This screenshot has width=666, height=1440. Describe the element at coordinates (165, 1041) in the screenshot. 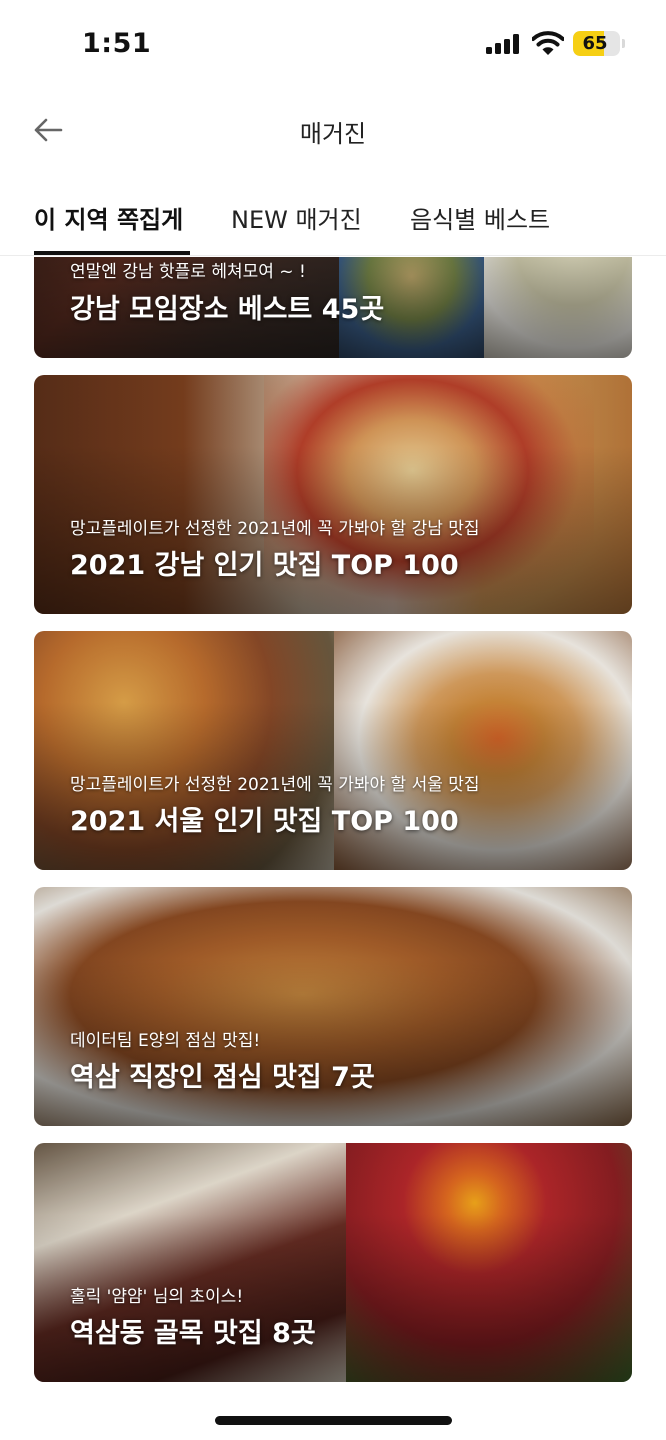

I see `card-subtitle: 데이터팀 E양의 점심 맛집!` at that location.